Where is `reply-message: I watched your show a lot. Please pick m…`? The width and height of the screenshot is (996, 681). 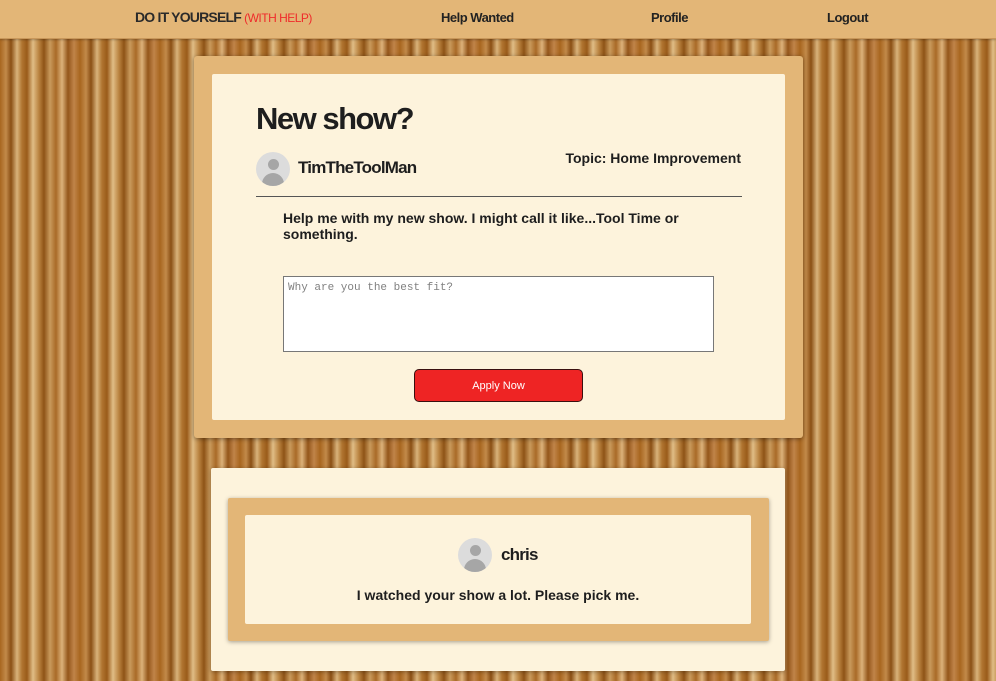 reply-message: I watched your show a lot. Please pick m… is located at coordinates (498, 595).